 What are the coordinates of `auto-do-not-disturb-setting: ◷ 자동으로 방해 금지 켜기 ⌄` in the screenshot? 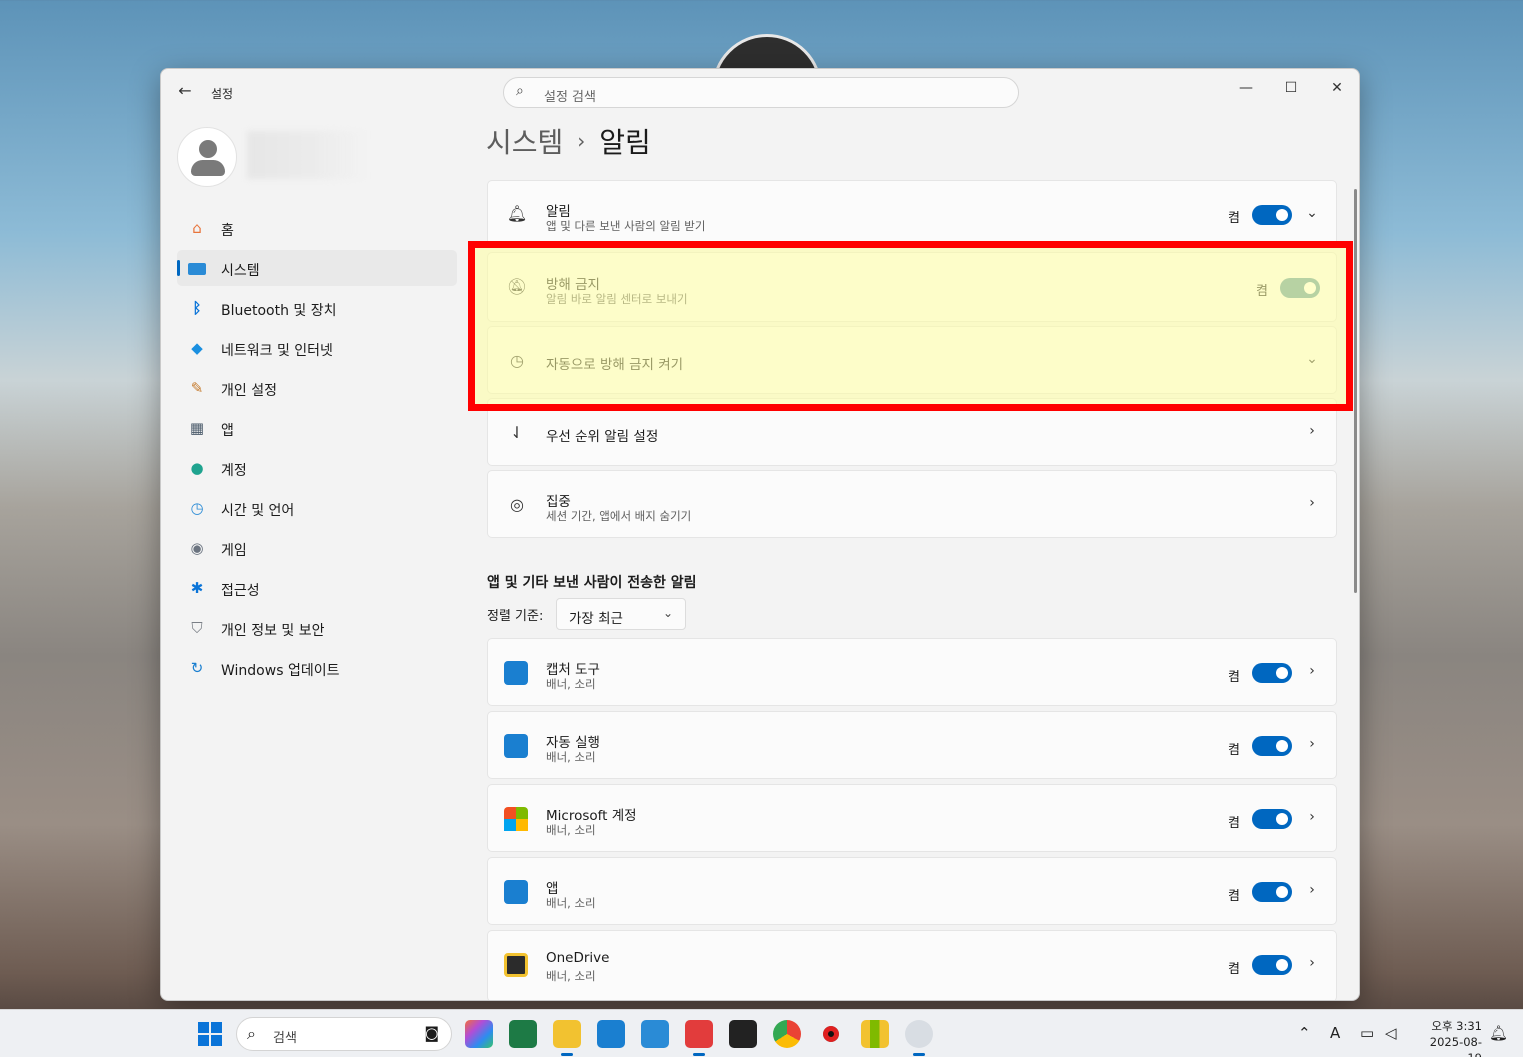 It's located at (912, 360).